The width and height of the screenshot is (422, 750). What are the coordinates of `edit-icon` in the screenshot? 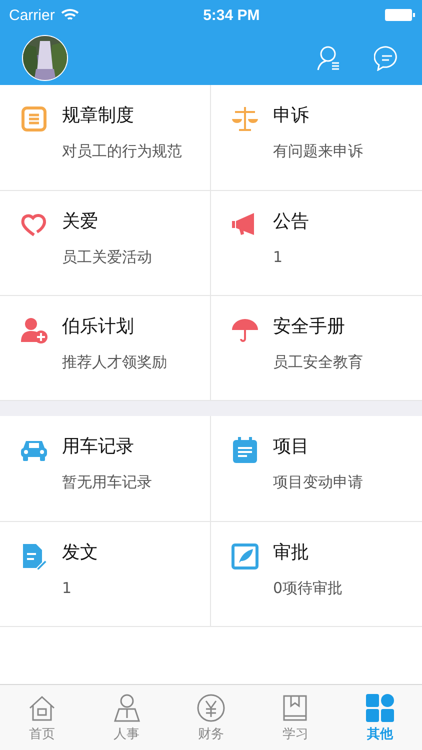 It's located at (245, 556).